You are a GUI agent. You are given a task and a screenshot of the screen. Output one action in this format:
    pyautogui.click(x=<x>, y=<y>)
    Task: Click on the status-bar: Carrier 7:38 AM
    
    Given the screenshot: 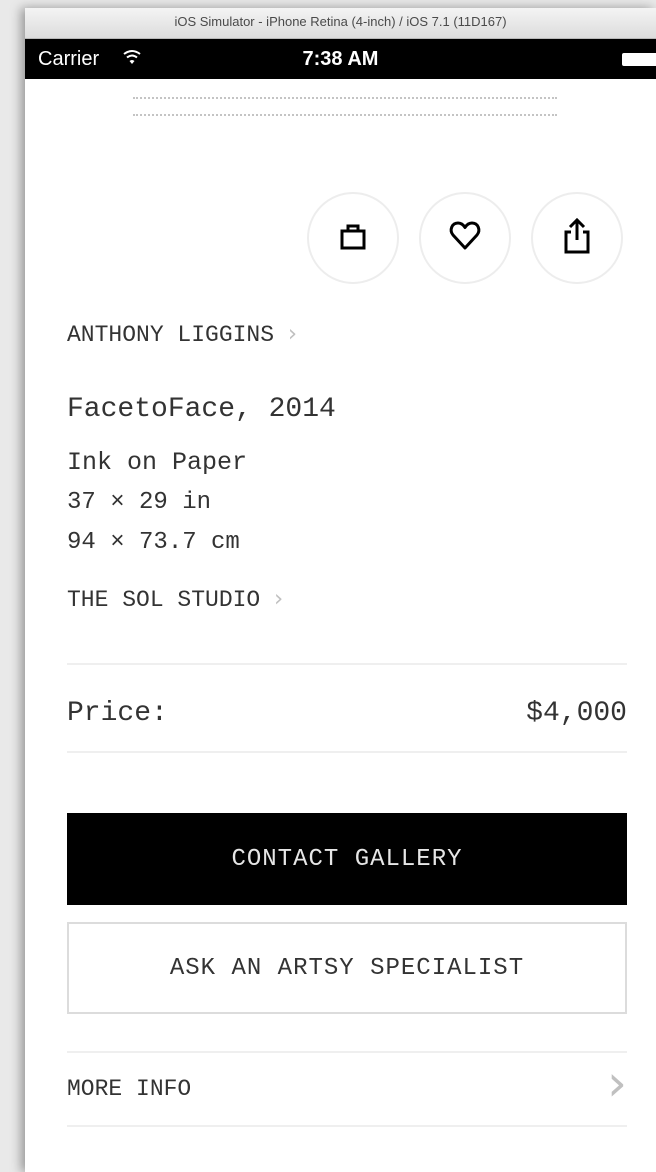 What is the action you would take?
    pyautogui.click(x=340, y=59)
    